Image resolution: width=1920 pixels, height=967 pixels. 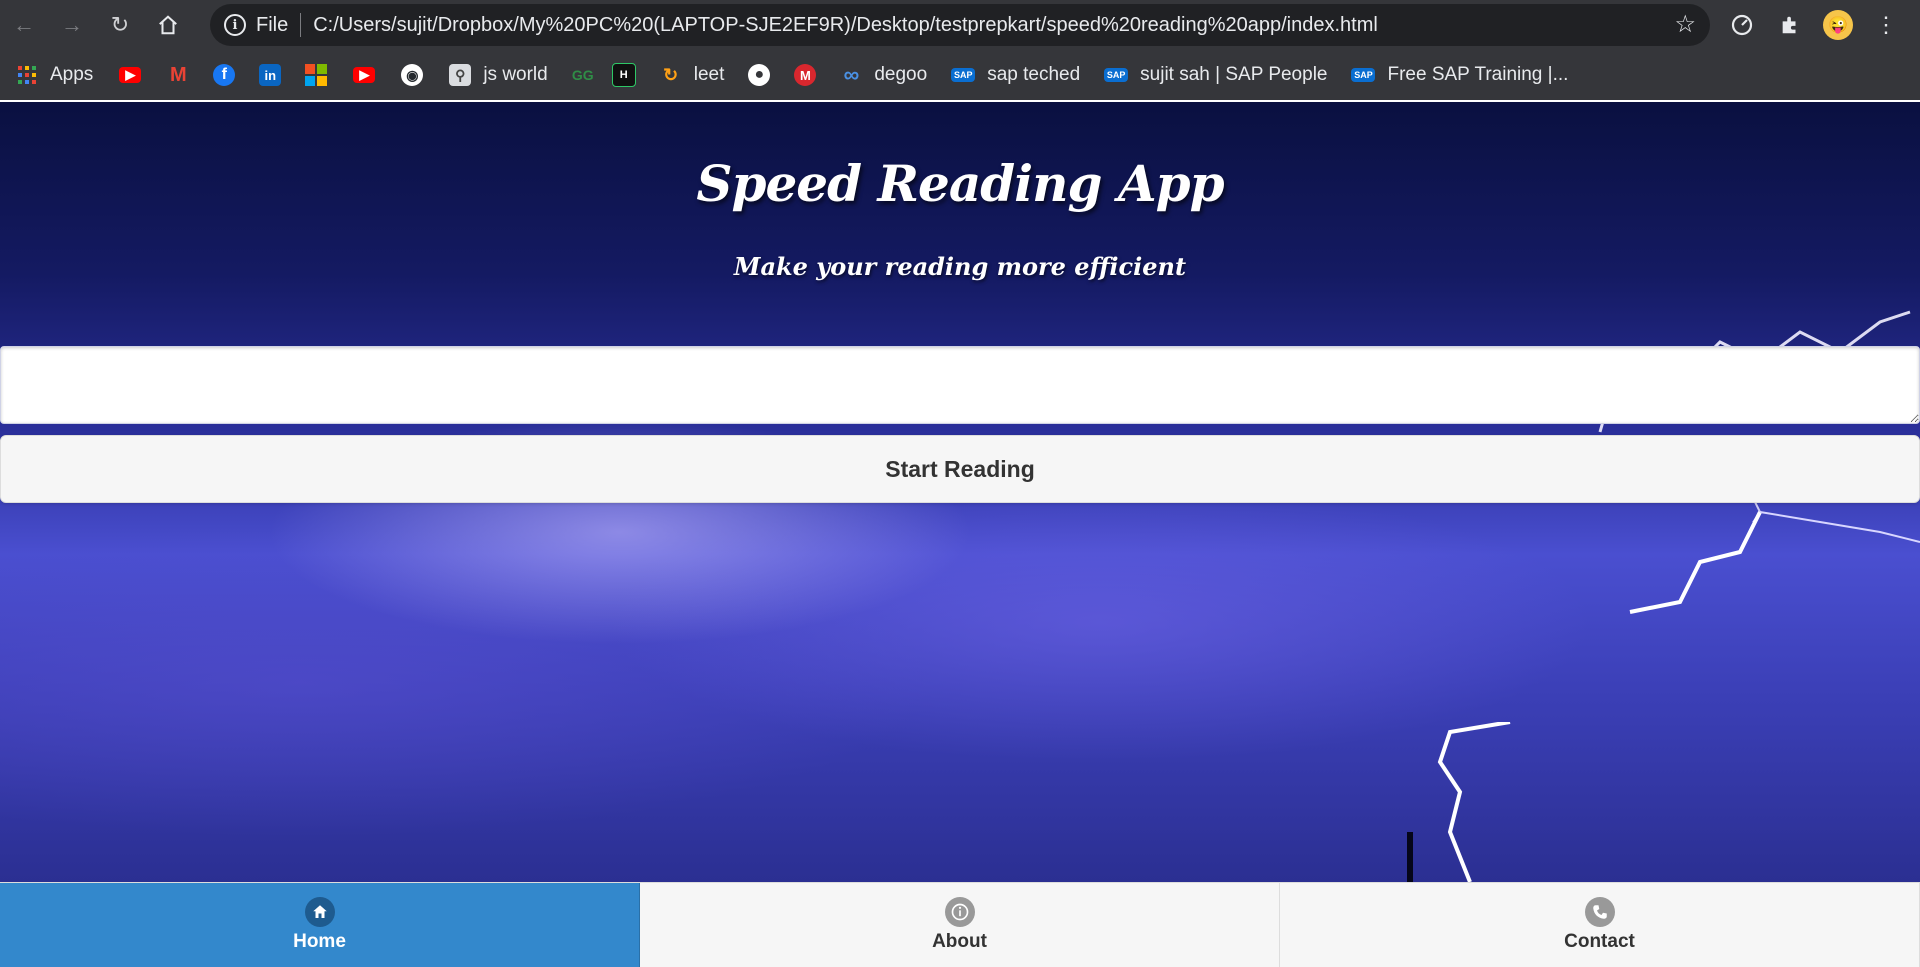 I want to click on bookmark-label: Apps, so click(x=72, y=74).